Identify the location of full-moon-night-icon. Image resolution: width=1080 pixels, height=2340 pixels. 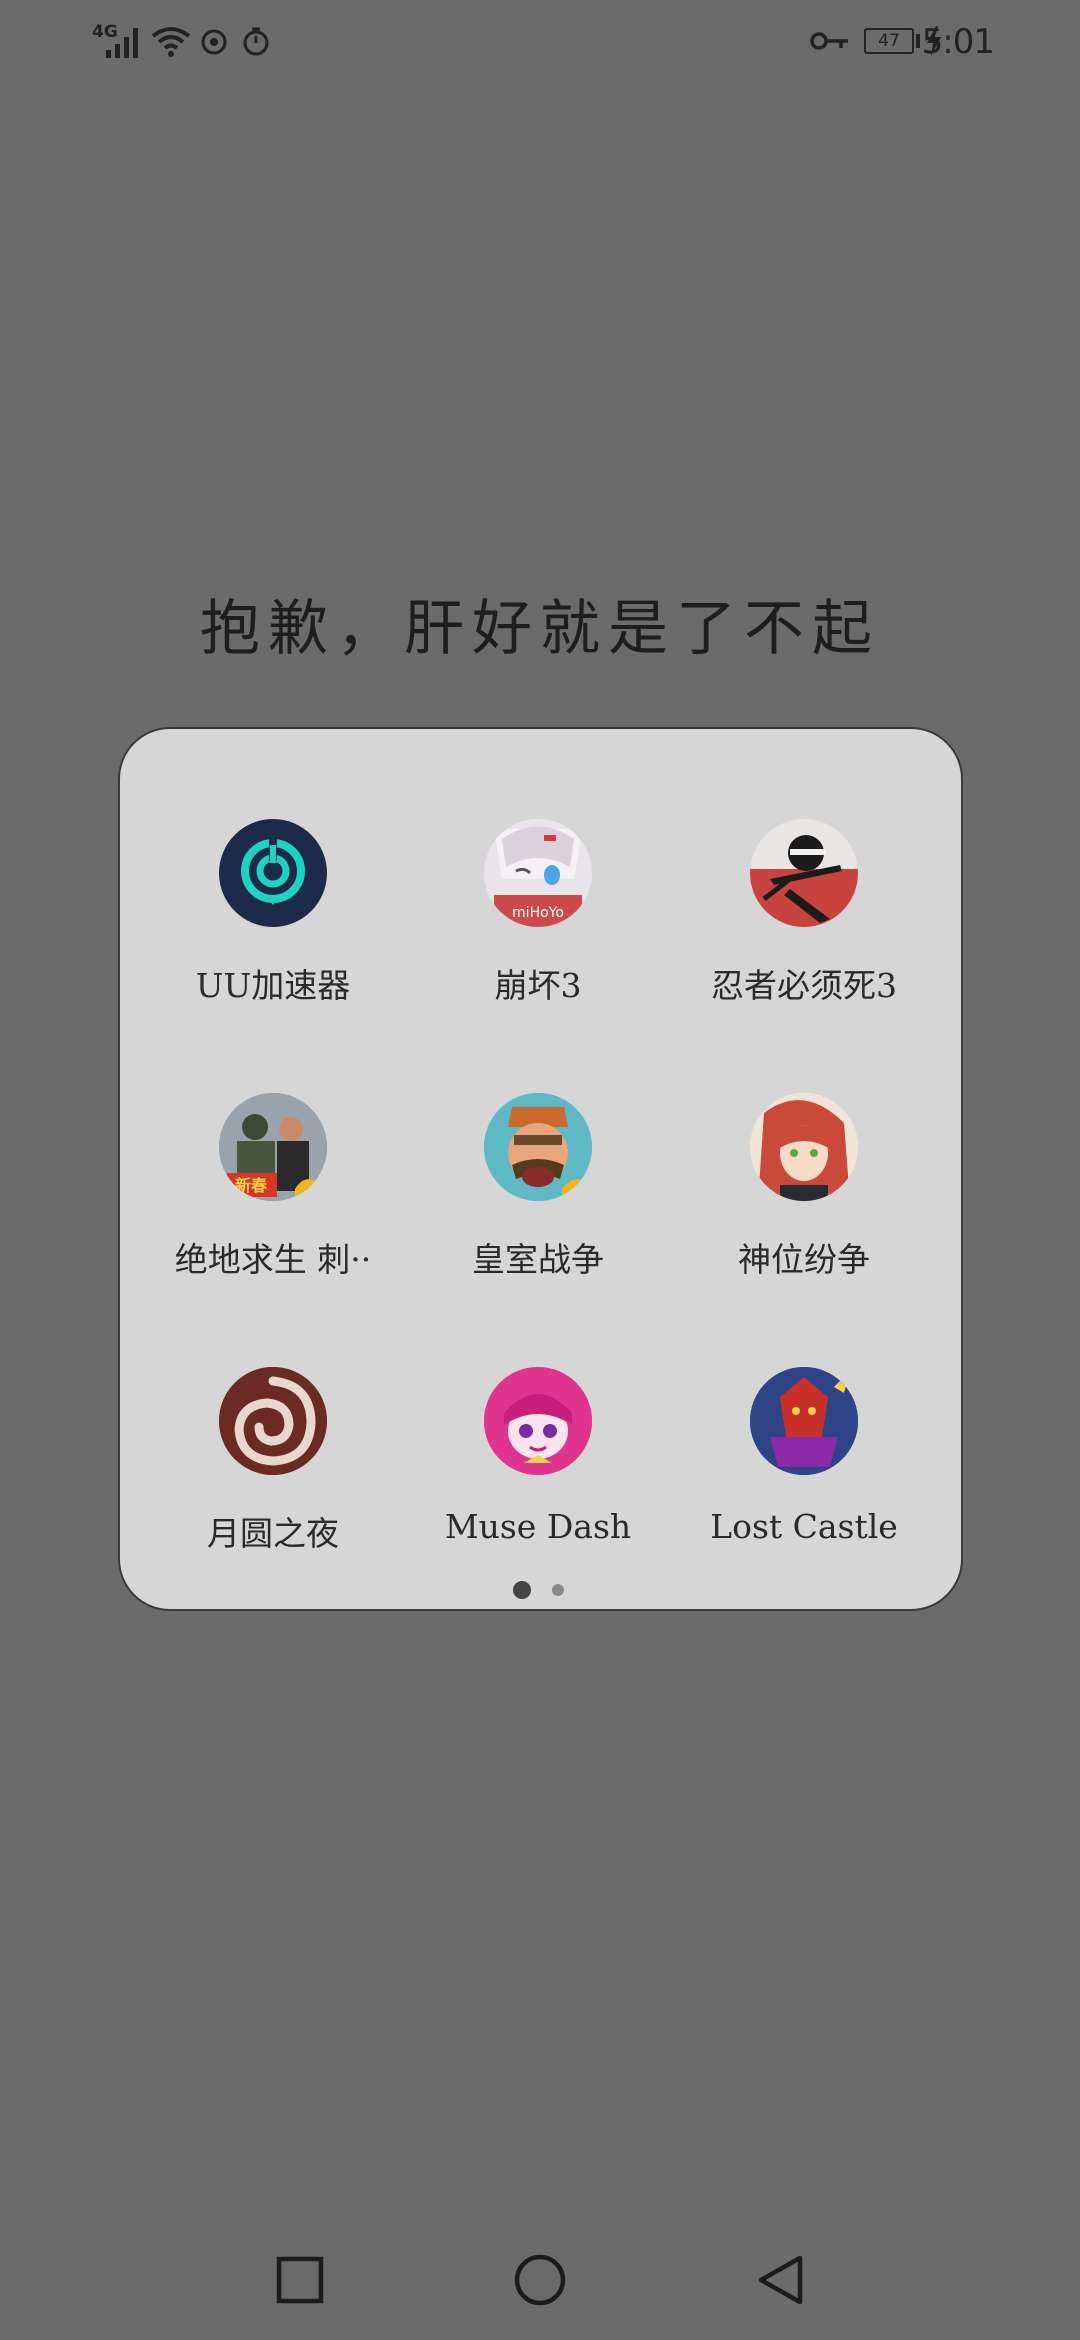
(273, 1421).